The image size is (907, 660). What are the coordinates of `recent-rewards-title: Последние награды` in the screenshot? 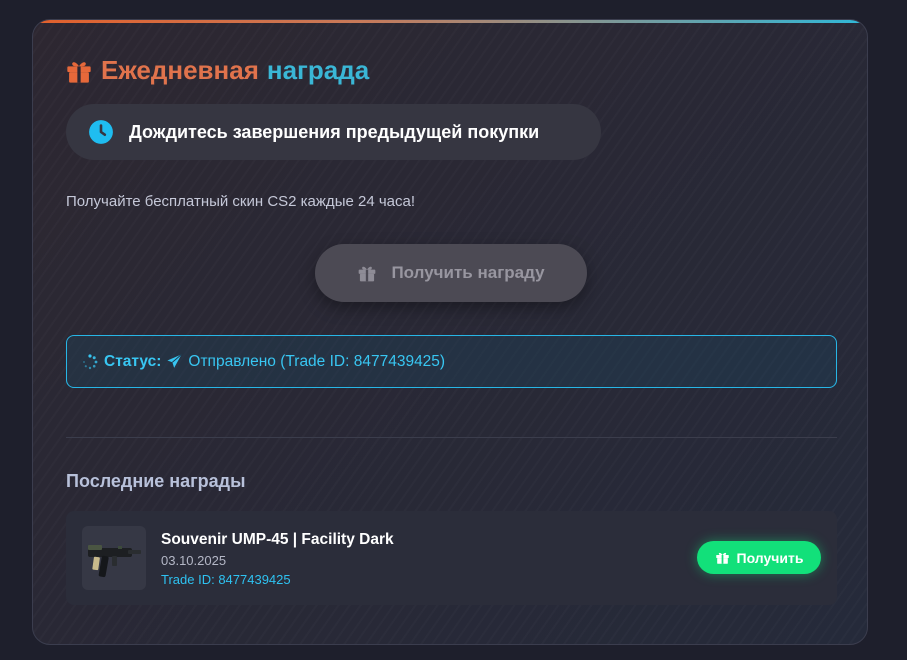 It's located at (156, 481).